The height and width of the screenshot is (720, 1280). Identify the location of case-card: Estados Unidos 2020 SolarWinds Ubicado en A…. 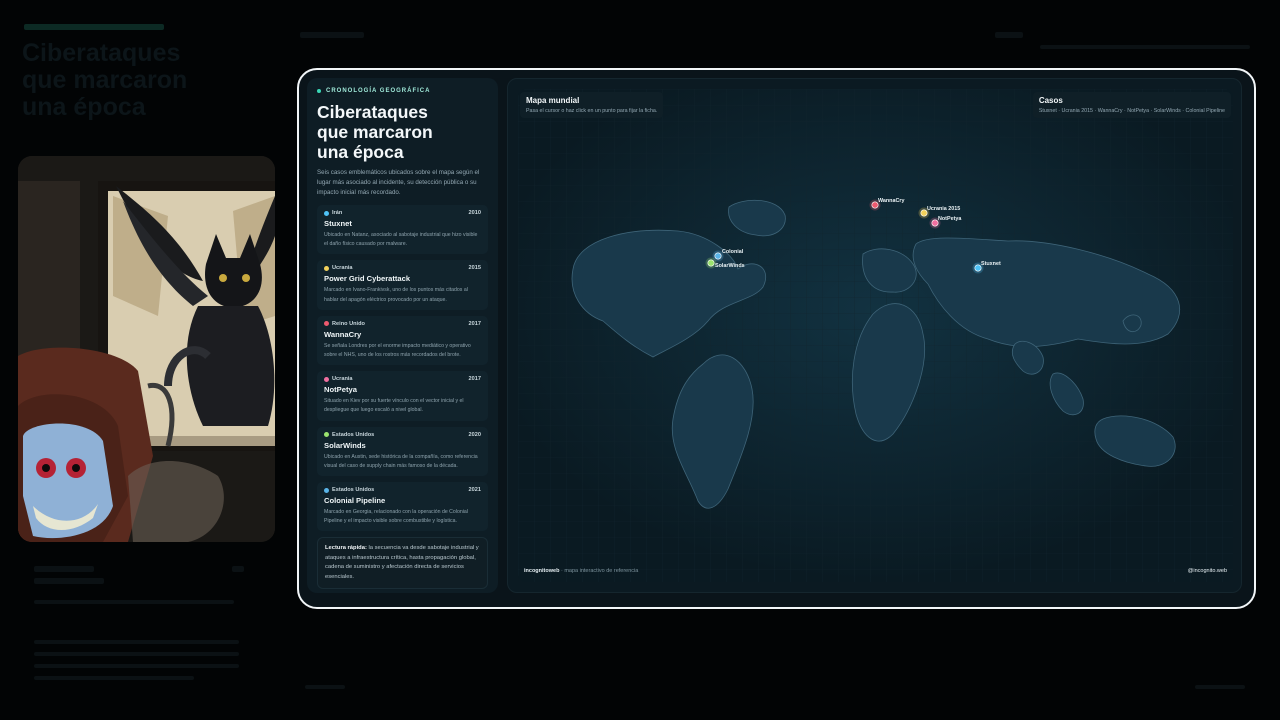
(402, 451).